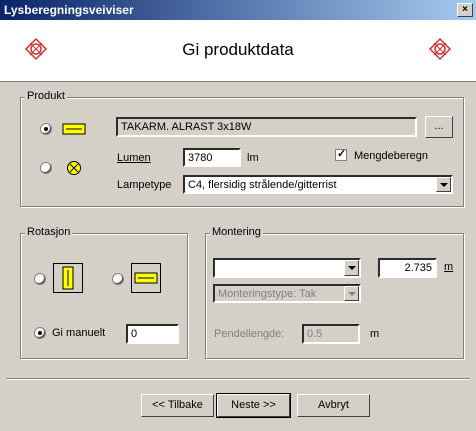  I want to click on mounting-height-unit: m, so click(449, 267).